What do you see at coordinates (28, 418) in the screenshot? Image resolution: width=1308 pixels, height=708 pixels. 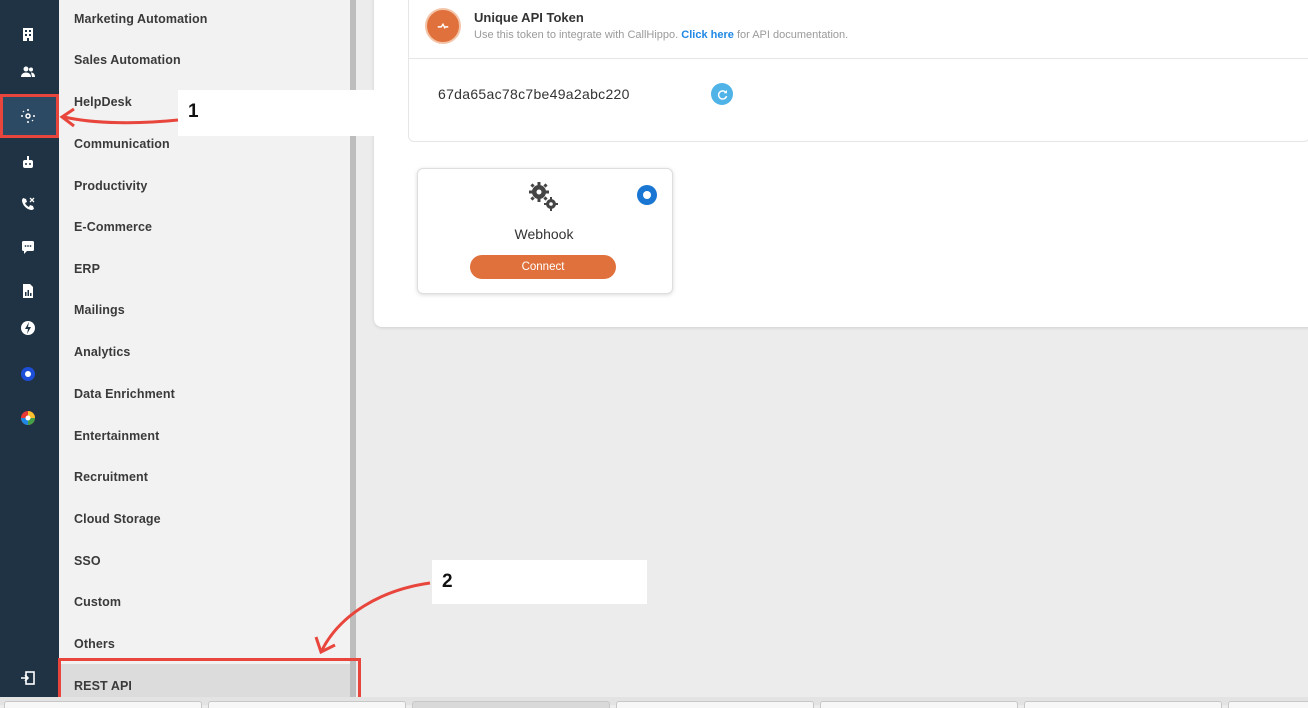 I see `color-wheel-icon` at bounding box center [28, 418].